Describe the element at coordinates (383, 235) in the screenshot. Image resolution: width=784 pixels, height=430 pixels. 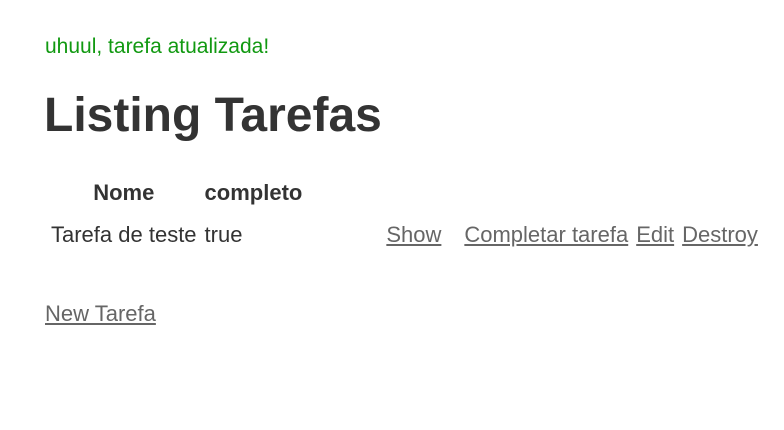
I see `cell-show: Show` at that location.